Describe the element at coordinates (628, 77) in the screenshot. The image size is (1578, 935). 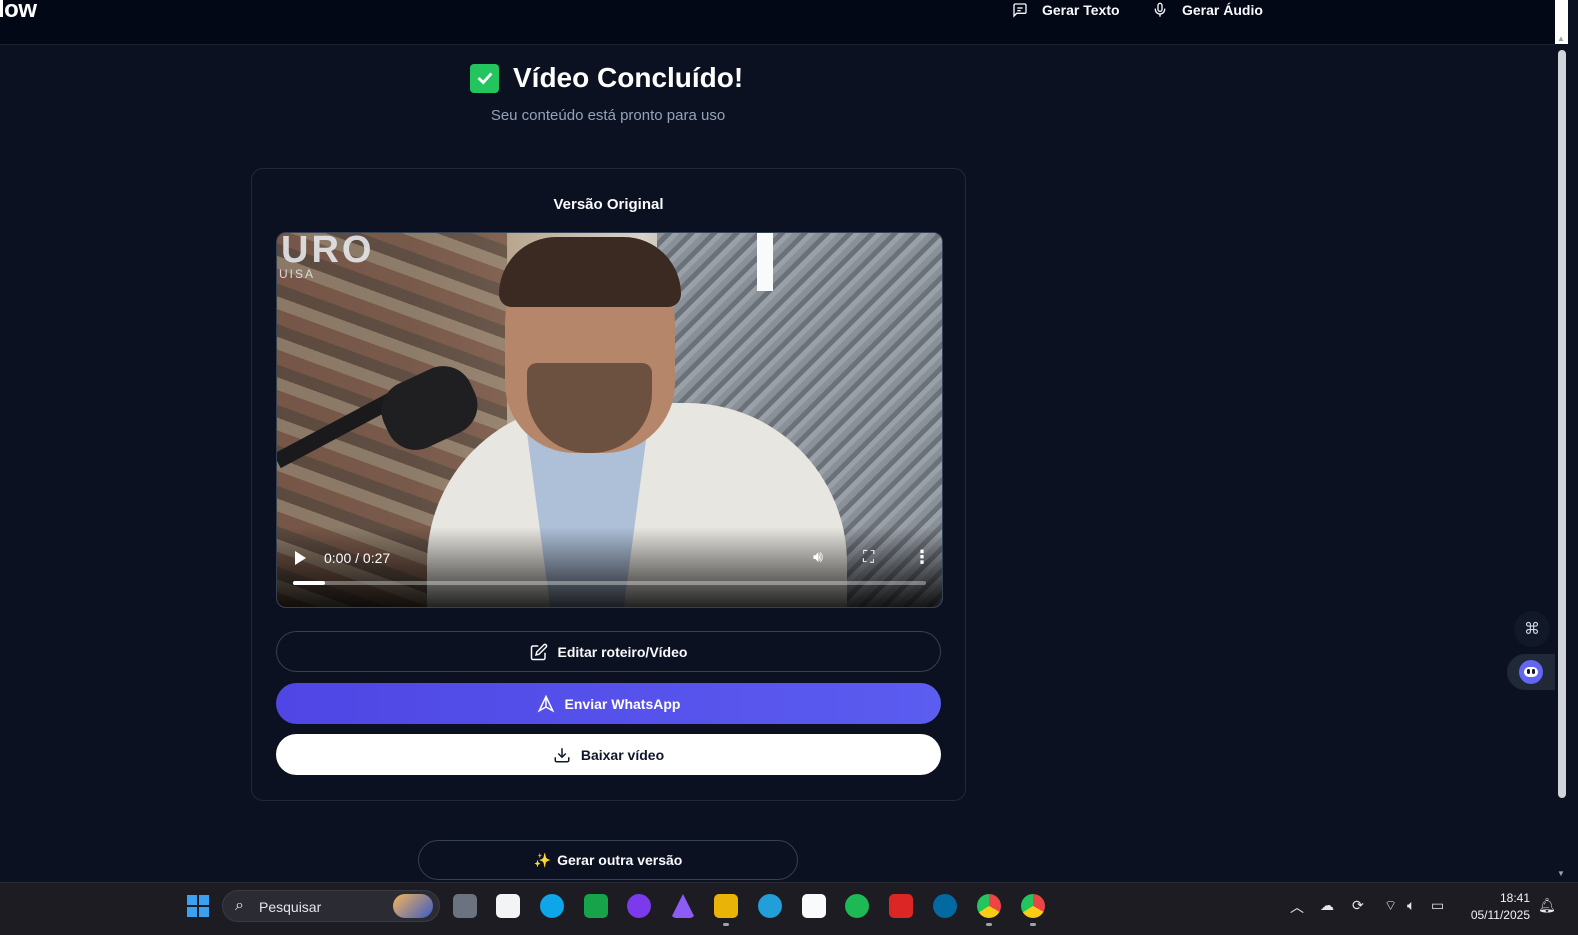
I see `page-title-text: Vídeo Concluído!` at that location.